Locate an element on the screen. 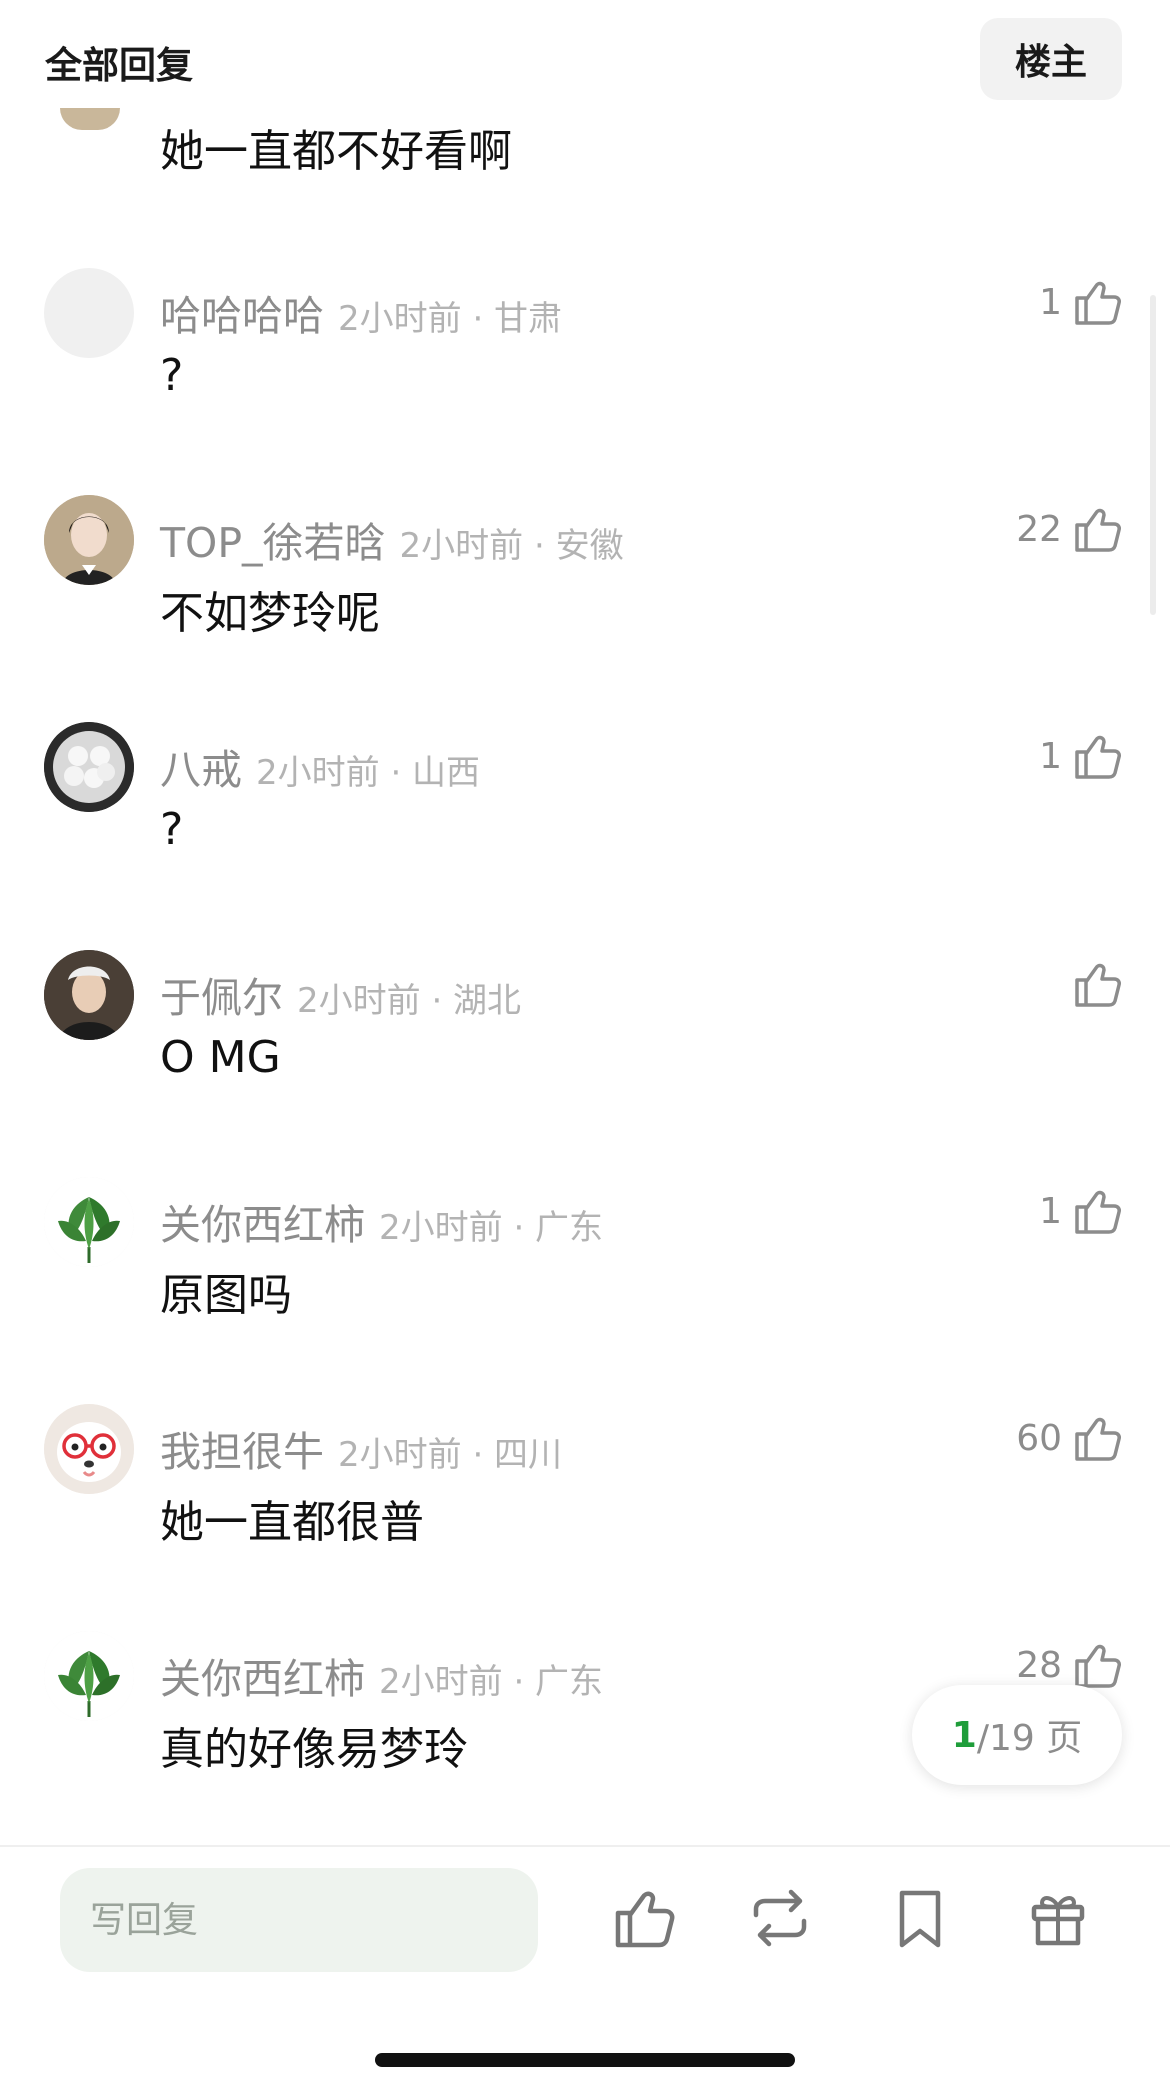 The width and height of the screenshot is (1170, 2100). time-location: 2小时前 · 四川 is located at coordinates (450, 1455).